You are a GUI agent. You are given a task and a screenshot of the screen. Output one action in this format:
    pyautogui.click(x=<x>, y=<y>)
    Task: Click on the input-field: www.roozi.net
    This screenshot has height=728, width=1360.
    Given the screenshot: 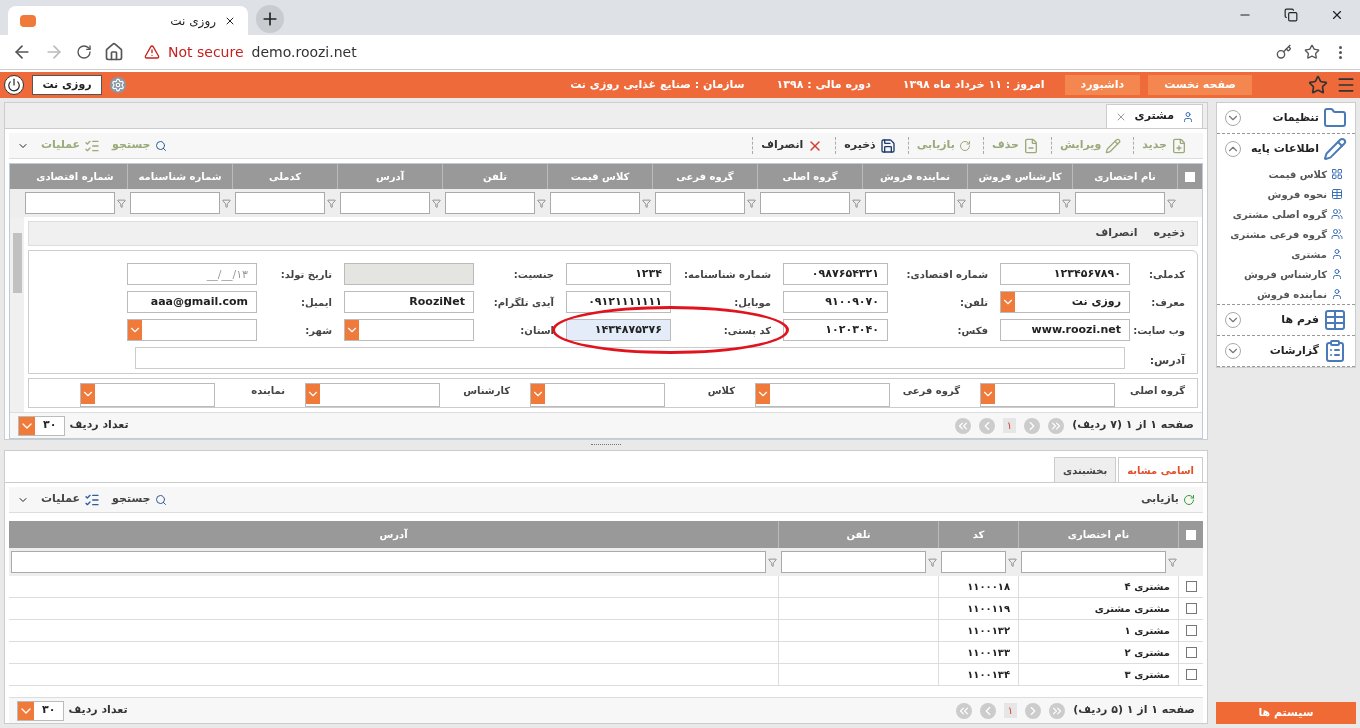 What is the action you would take?
    pyautogui.click(x=1065, y=330)
    